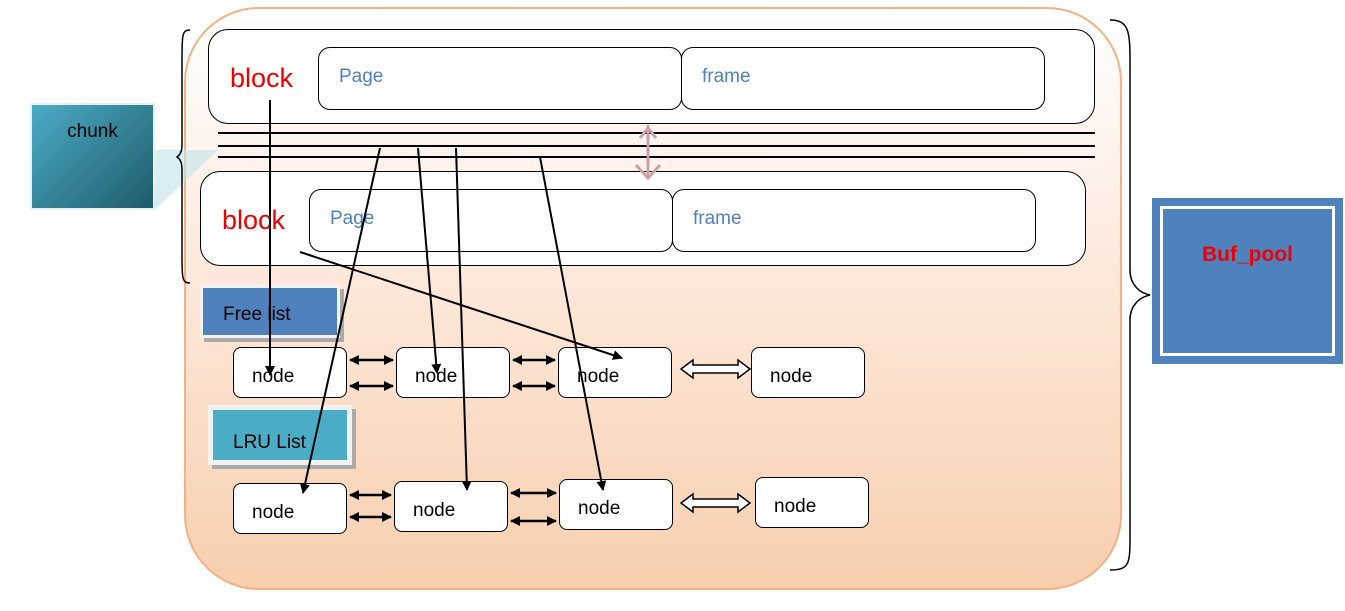 The height and width of the screenshot is (611, 1345). What do you see at coordinates (715, 436) in the screenshot?
I see `hollow-double-arrows` at bounding box center [715, 436].